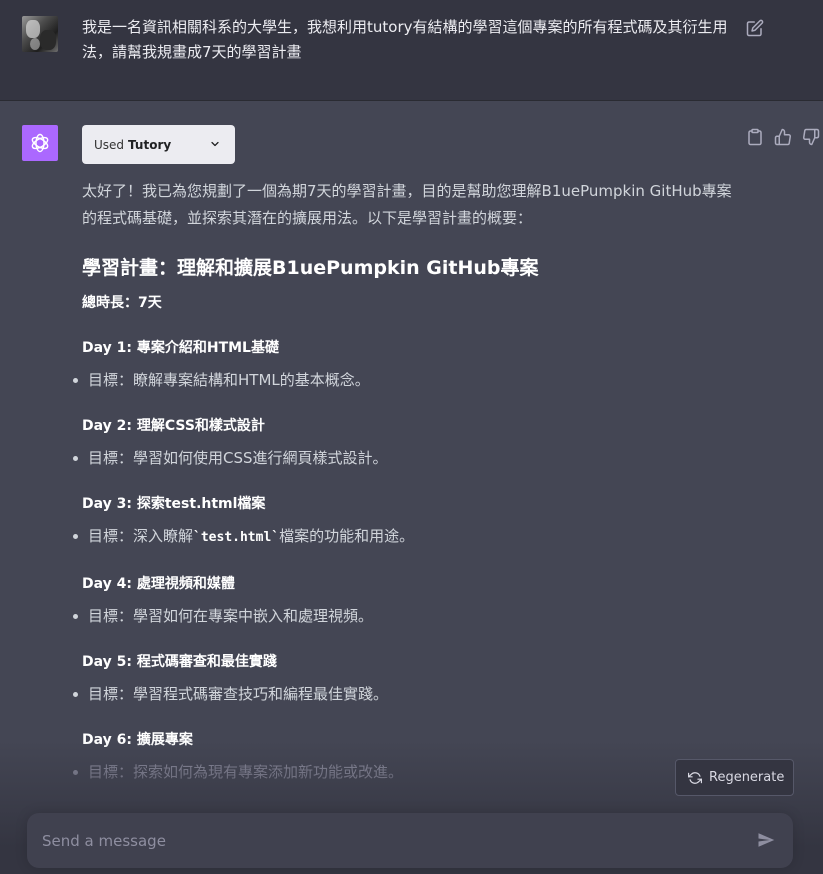  What do you see at coordinates (173, 426) in the screenshot?
I see `day-title: Day 2: 理解CSS和樣式設計` at bounding box center [173, 426].